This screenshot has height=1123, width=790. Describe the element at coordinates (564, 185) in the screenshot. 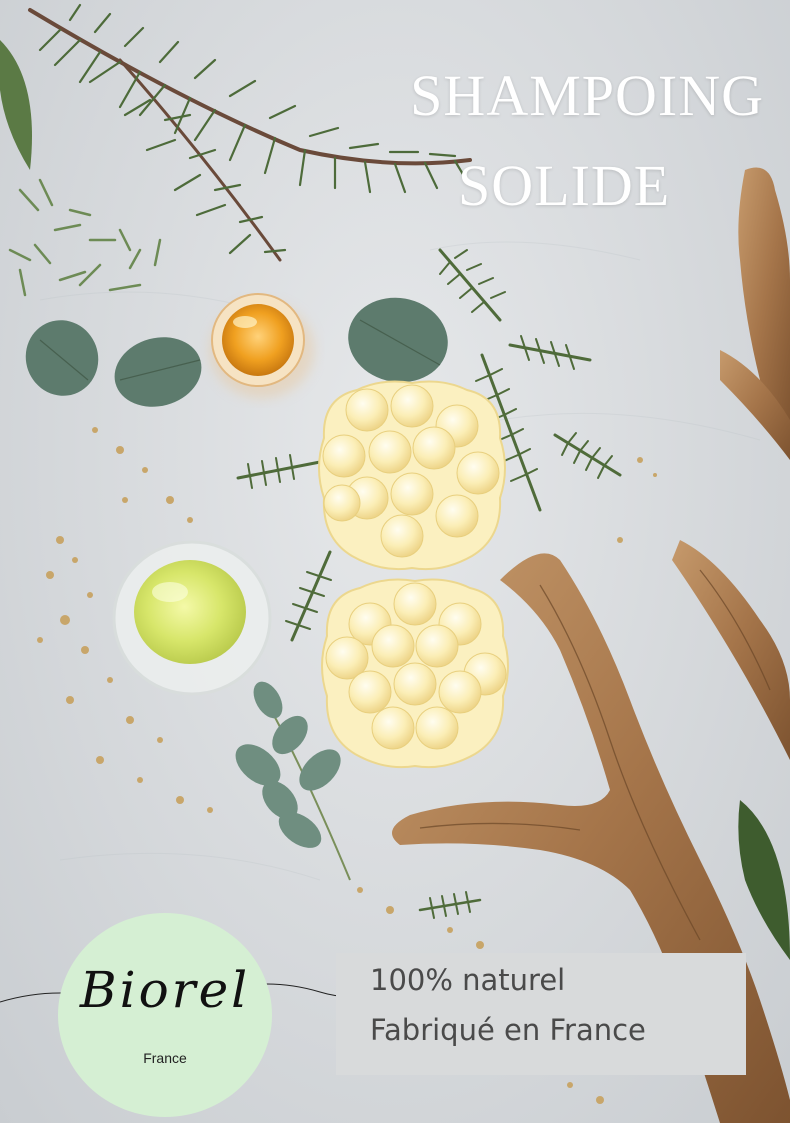

I see `title-line-2: SOLIDE` at that location.